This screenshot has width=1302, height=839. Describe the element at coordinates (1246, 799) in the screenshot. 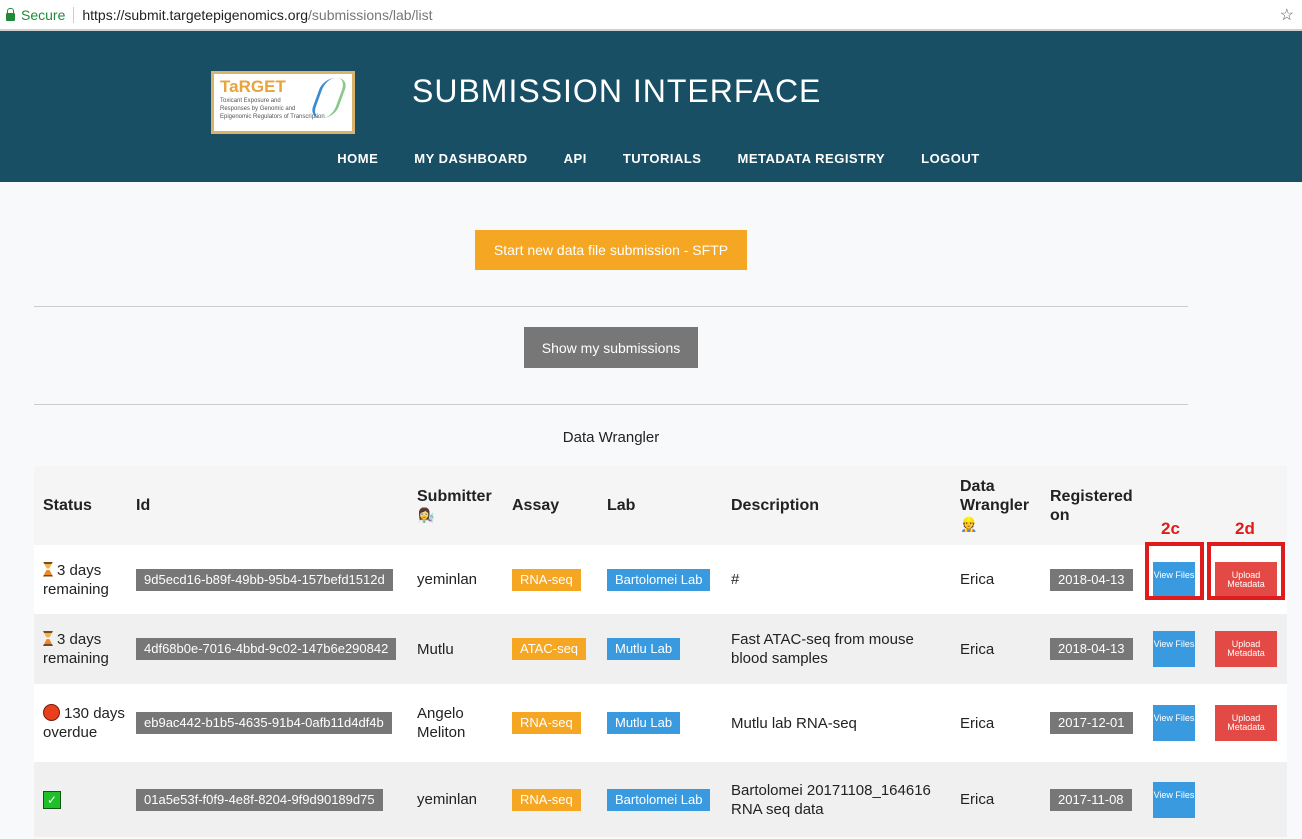

I see `upload-cell` at that location.